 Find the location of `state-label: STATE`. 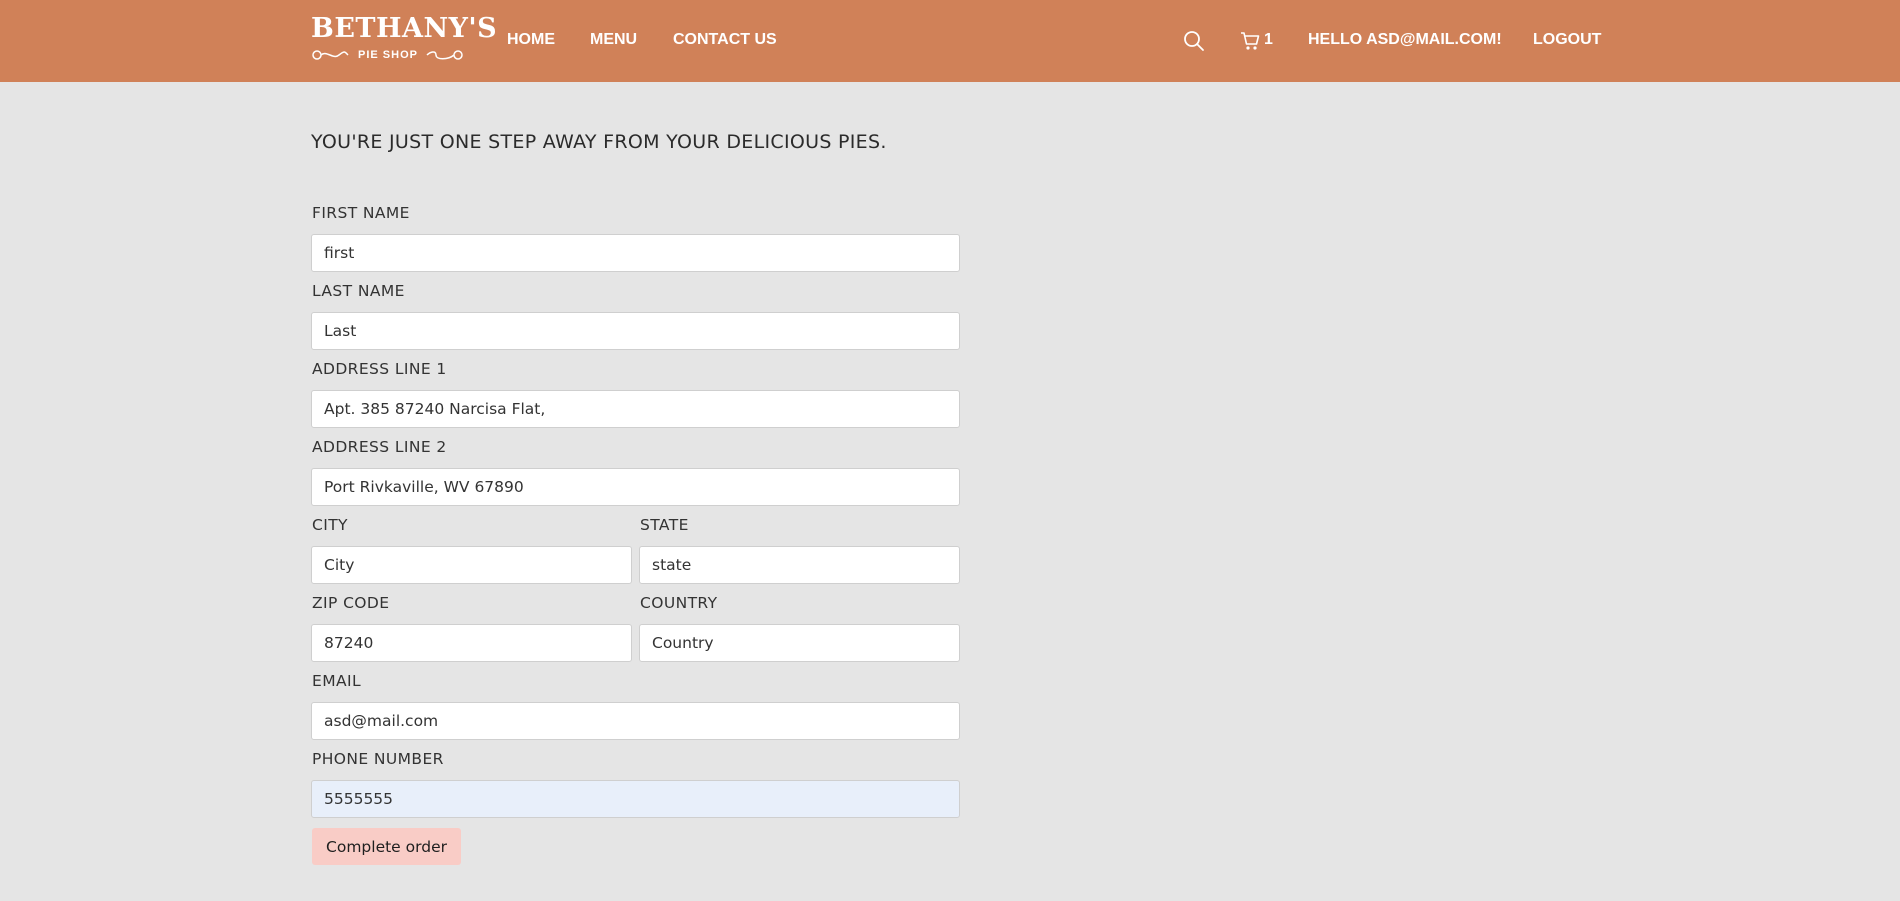

state-label: STATE is located at coordinates (664, 525).